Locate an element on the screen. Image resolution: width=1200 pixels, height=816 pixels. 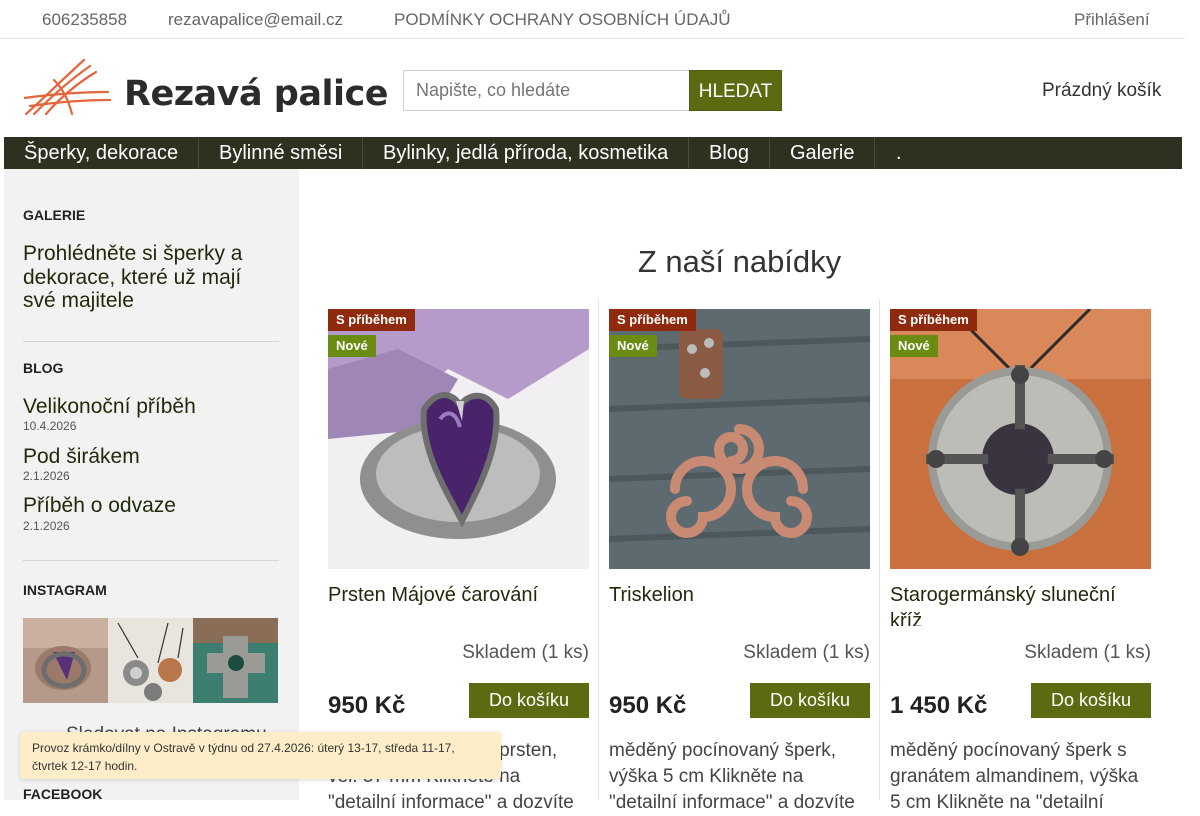
nav-item-gallery: Galerie is located at coordinates (823, 153).